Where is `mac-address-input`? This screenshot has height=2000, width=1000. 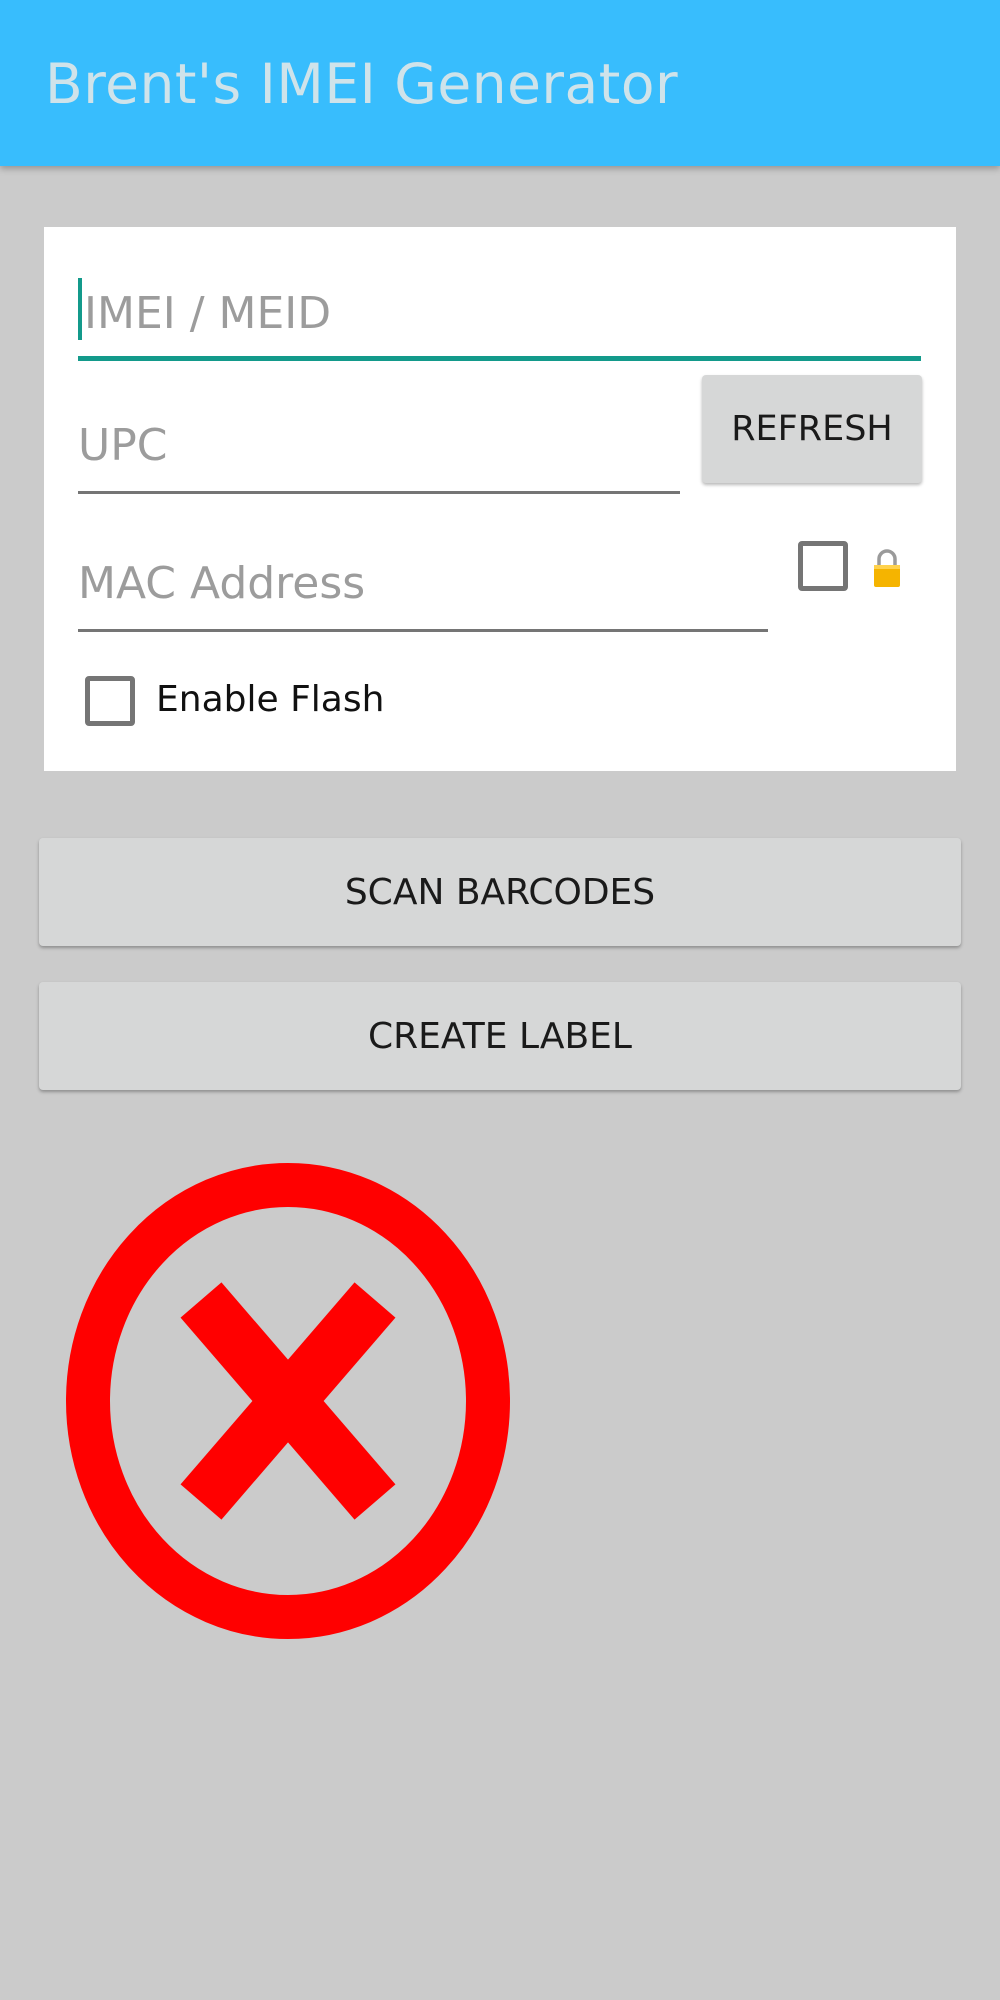
mac-address-input is located at coordinates (423, 577).